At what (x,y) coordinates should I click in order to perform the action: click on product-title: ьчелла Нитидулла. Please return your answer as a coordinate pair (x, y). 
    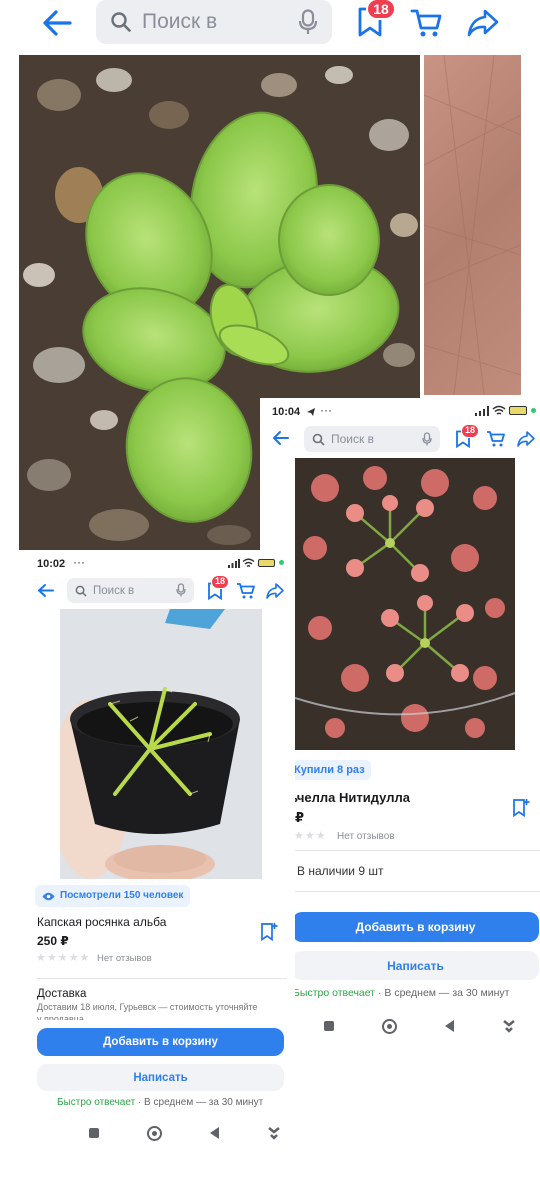
    Looking at the image, I should click on (350, 797).